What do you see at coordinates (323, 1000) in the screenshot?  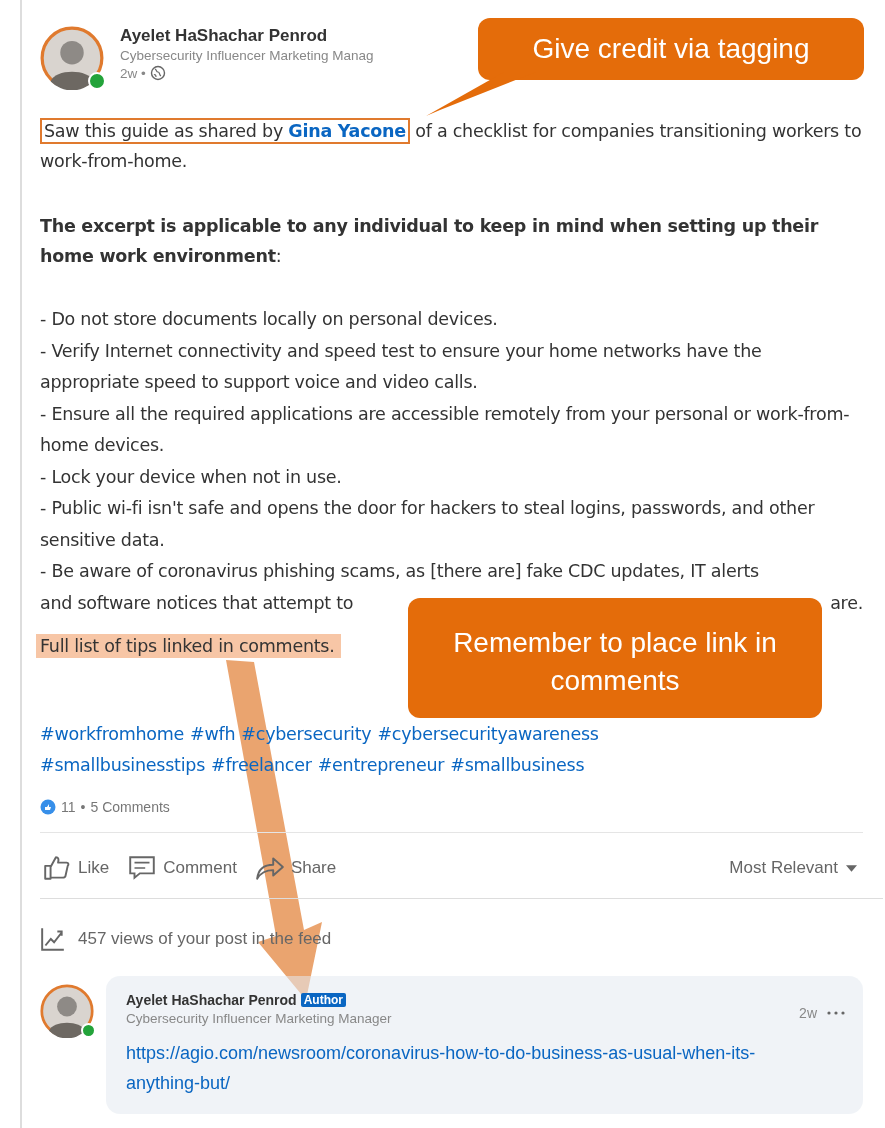 I see `author-badge: Author` at bounding box center [323, 1000].